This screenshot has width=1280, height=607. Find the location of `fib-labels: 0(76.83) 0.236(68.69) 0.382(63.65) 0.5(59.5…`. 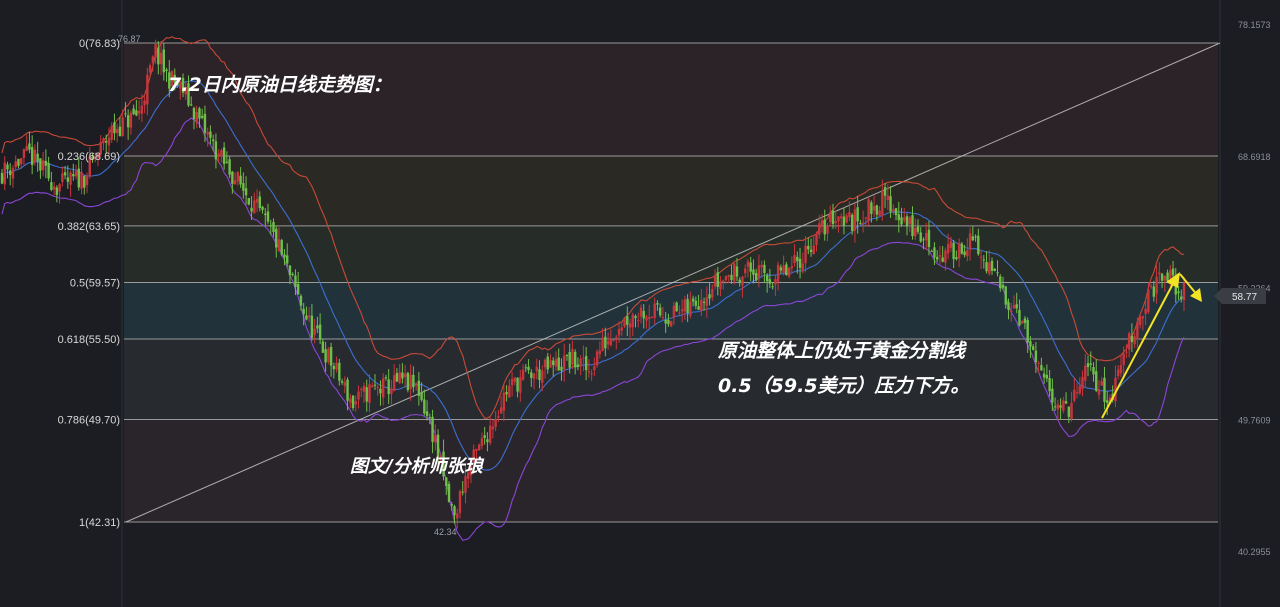

fib-labels: 0(76.83) 0.236(68.69) 0.382(63.65) 0.5(59.5… is located at coordinates (89, 283).